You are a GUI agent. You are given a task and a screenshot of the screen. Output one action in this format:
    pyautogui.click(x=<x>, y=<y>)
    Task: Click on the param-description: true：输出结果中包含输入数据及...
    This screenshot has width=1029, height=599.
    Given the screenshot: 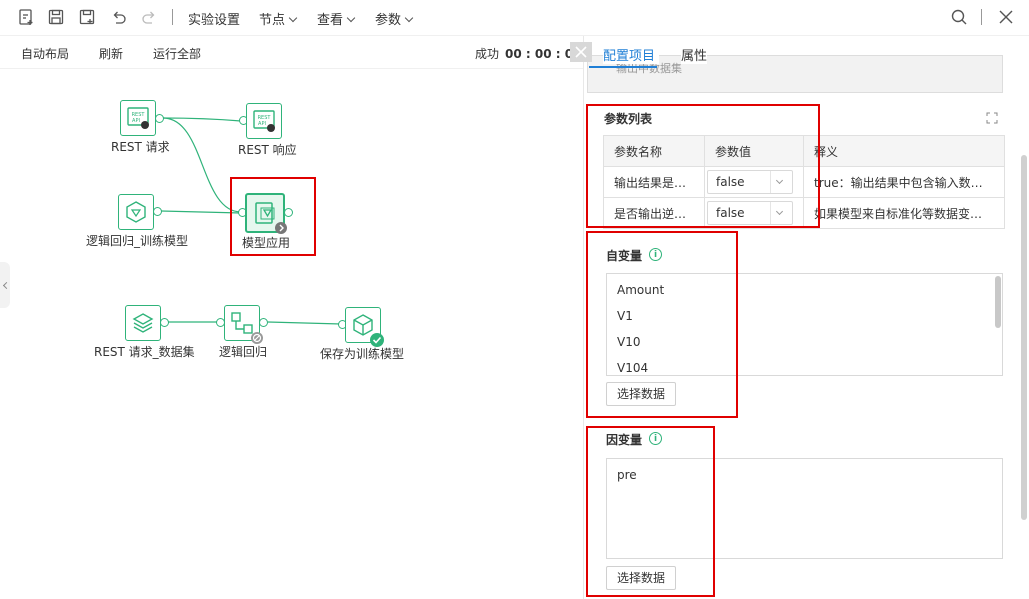 What is the action you would take?
    pyautogui.click(x=904, y=182)
    